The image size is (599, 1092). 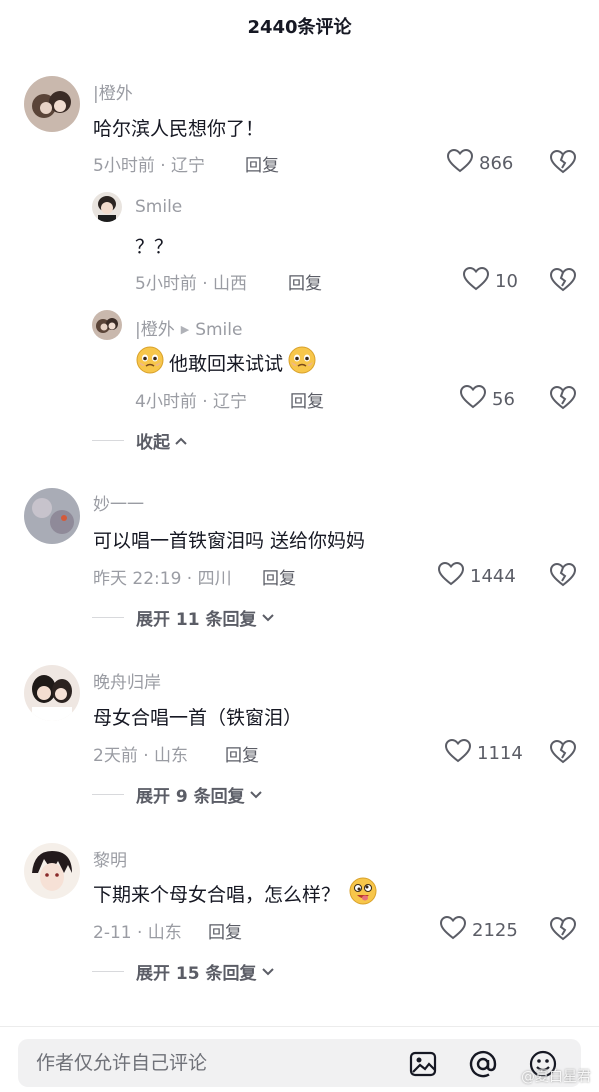 What do you see at coordinates (179, 129) in the screenshot?
I see `comment-text: 哈尔滨人民想你了！` at bounding box center [179, 129].